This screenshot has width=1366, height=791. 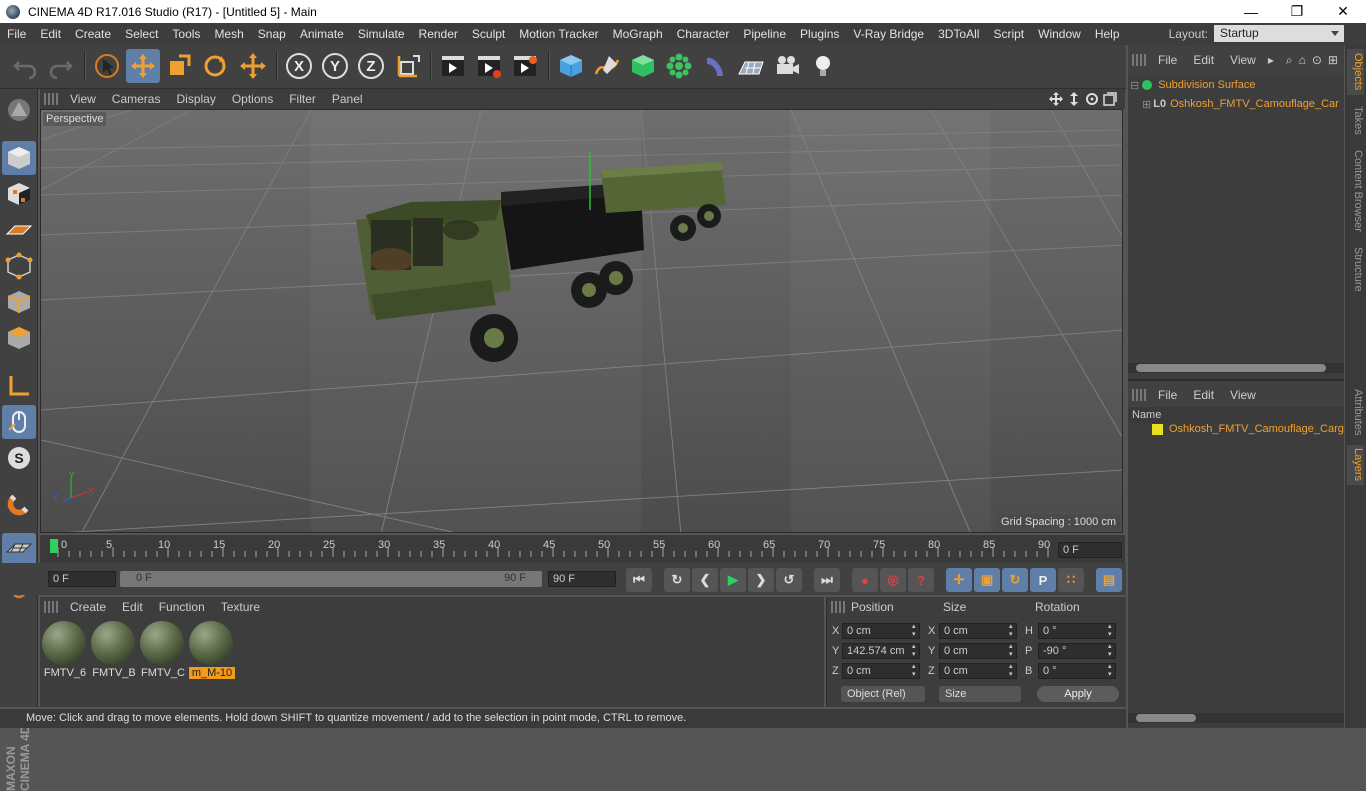 I want to click on material-swatch: FMTV_B, so click(x=114, y=650).